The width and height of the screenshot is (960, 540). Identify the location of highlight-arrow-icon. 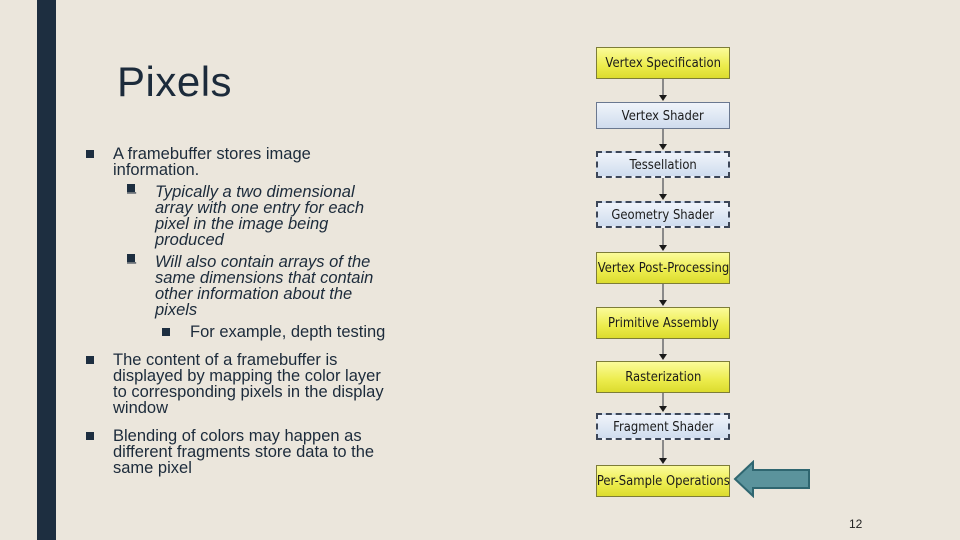
(771, 479).